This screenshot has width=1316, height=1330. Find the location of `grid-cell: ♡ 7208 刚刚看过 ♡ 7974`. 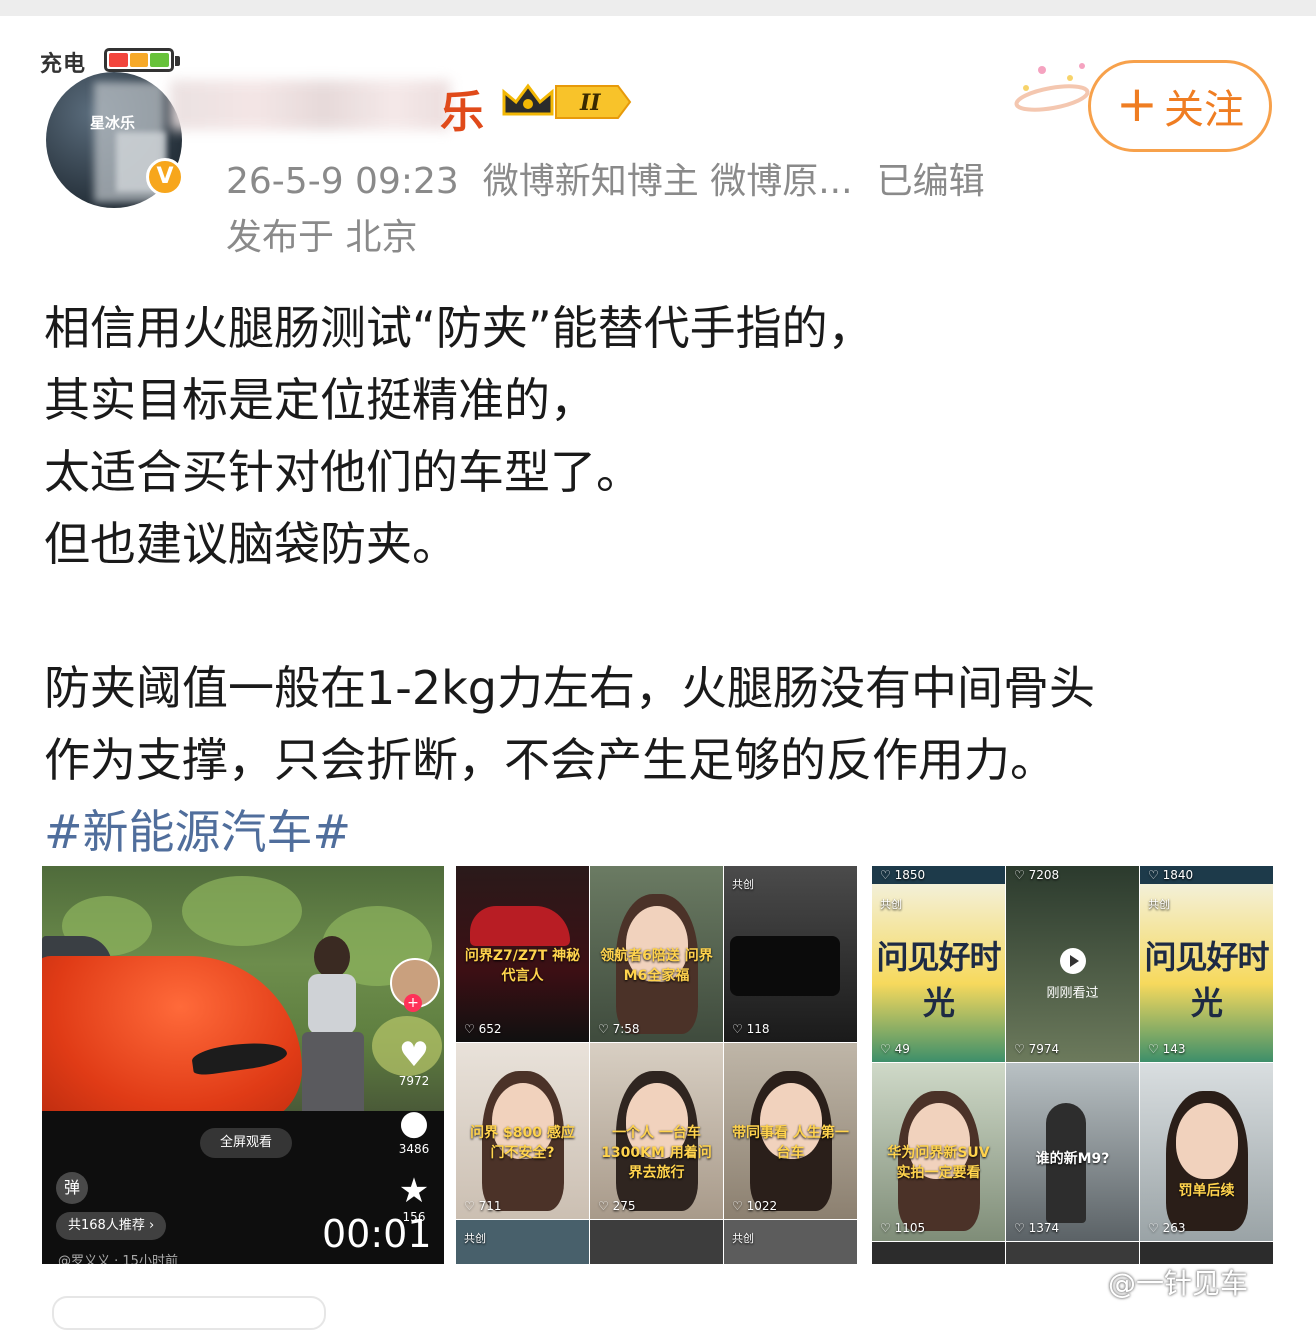

grid-cell: ♡ 7208 刚刚看过 ♡ 7974 is located at coordinates (1072, 964).